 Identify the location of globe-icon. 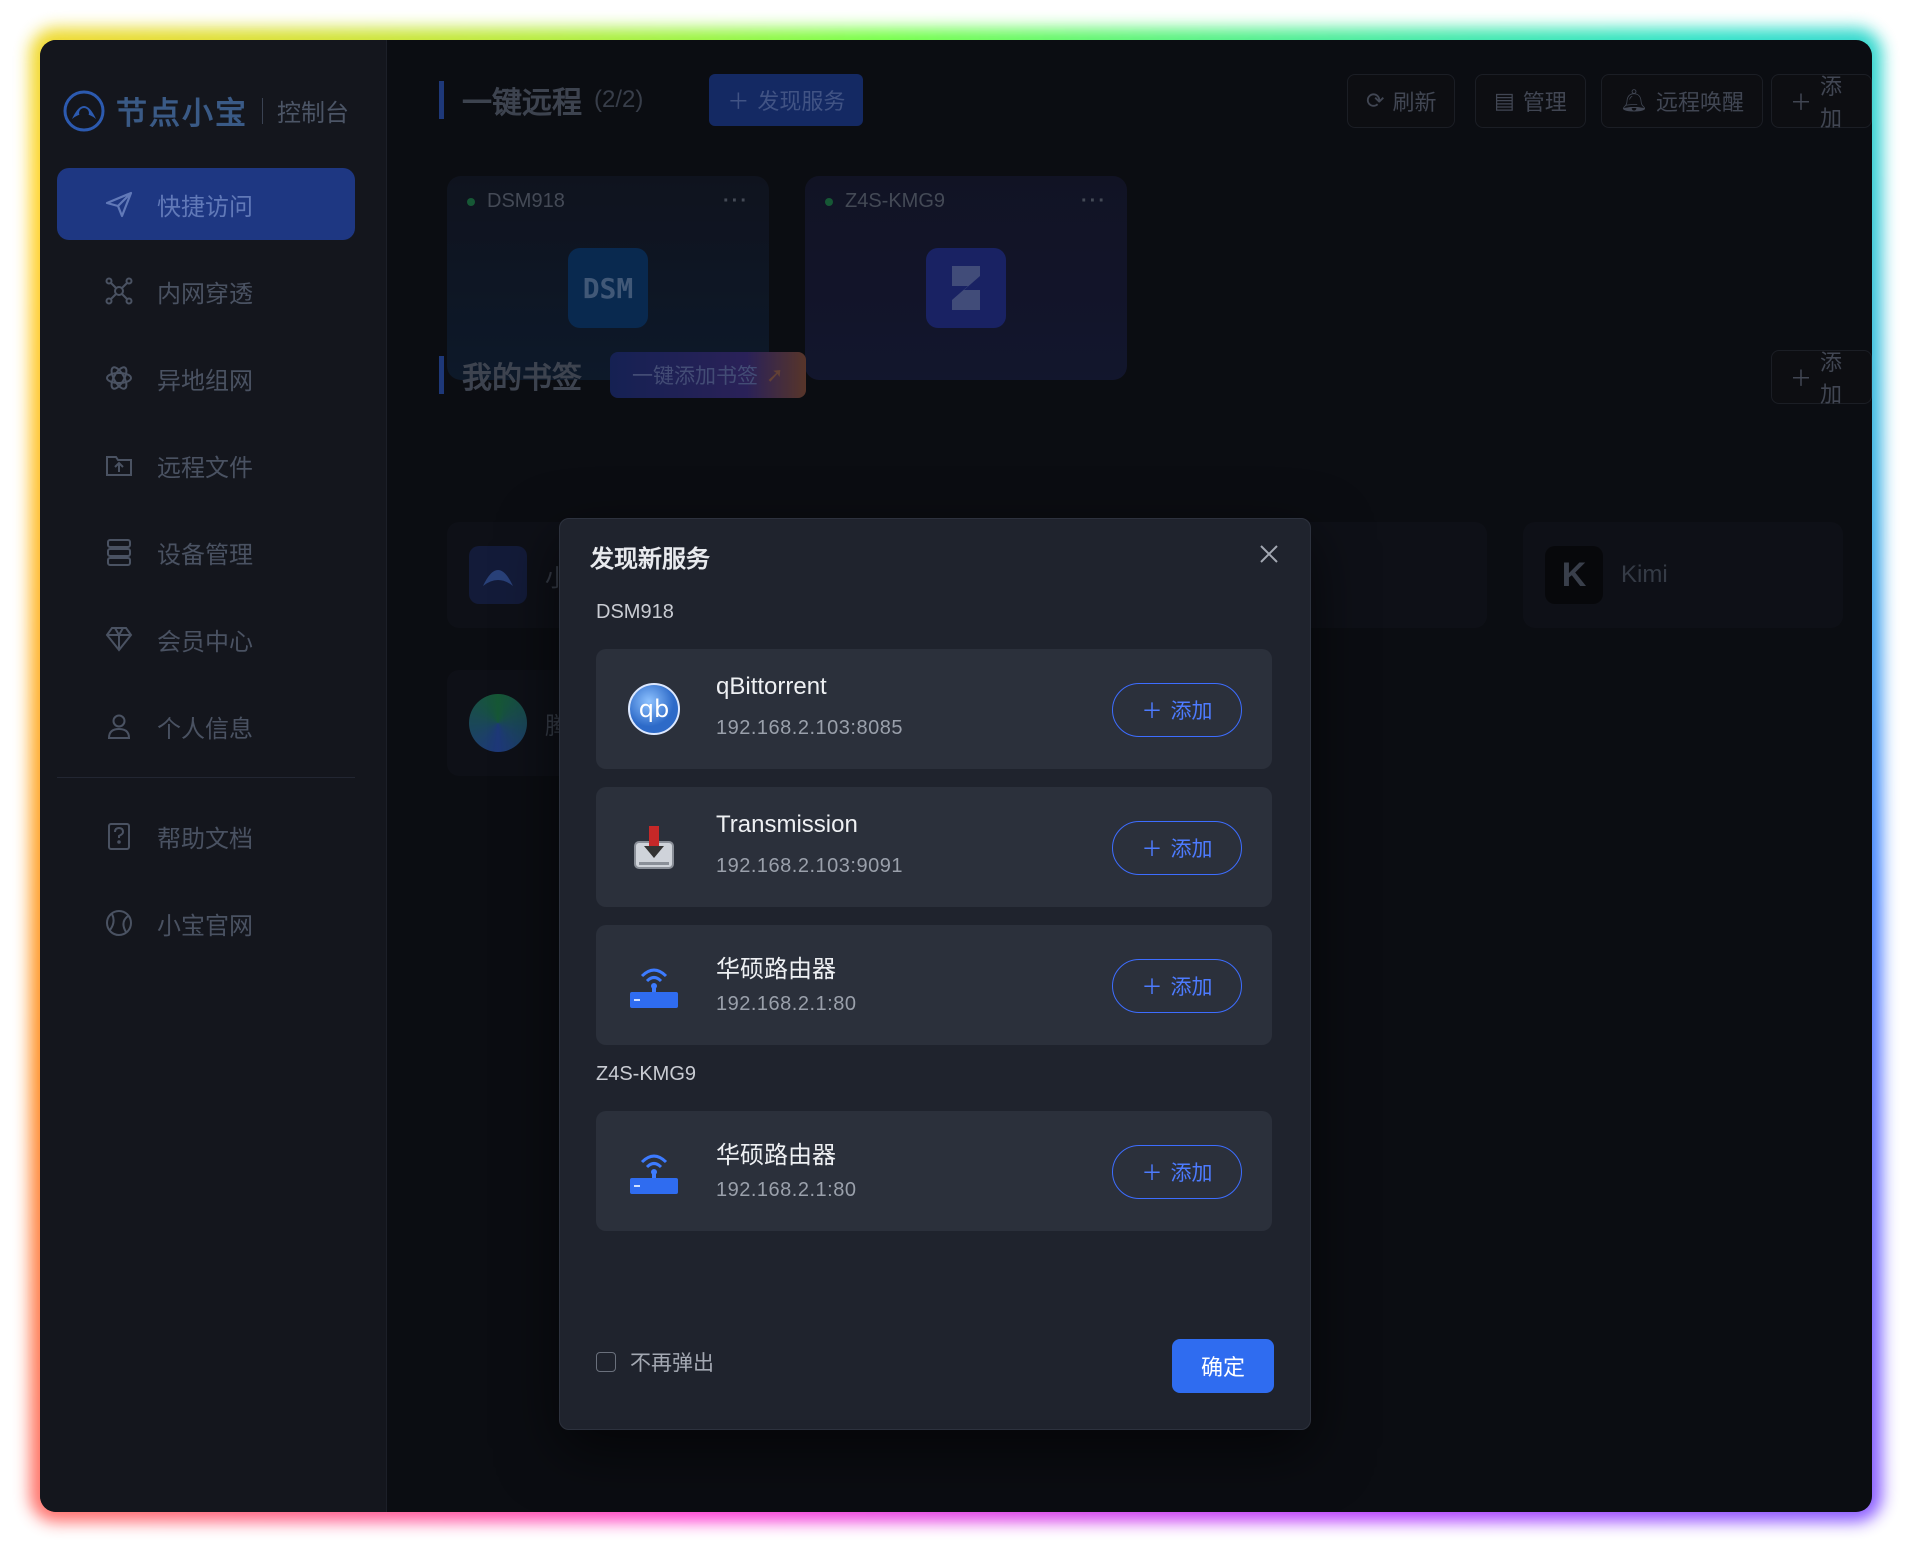
(119, 923).